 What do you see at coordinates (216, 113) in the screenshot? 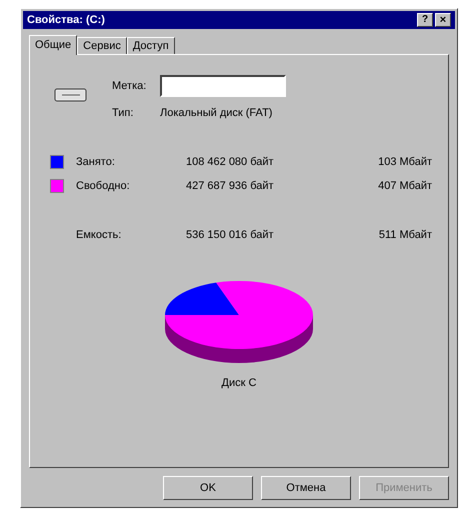
I see `type-value: Локальный диск (FAT)` at bounding box center [216, 113].